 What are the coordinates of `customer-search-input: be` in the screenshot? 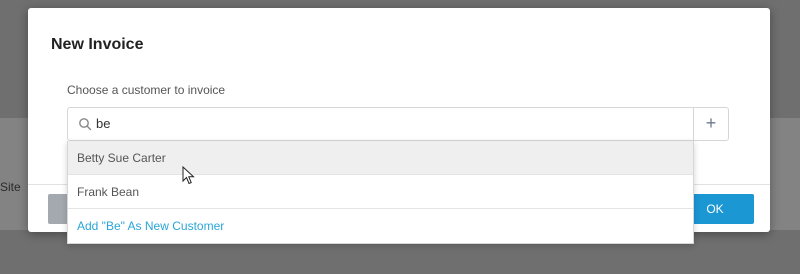 It's located at (380, 124).